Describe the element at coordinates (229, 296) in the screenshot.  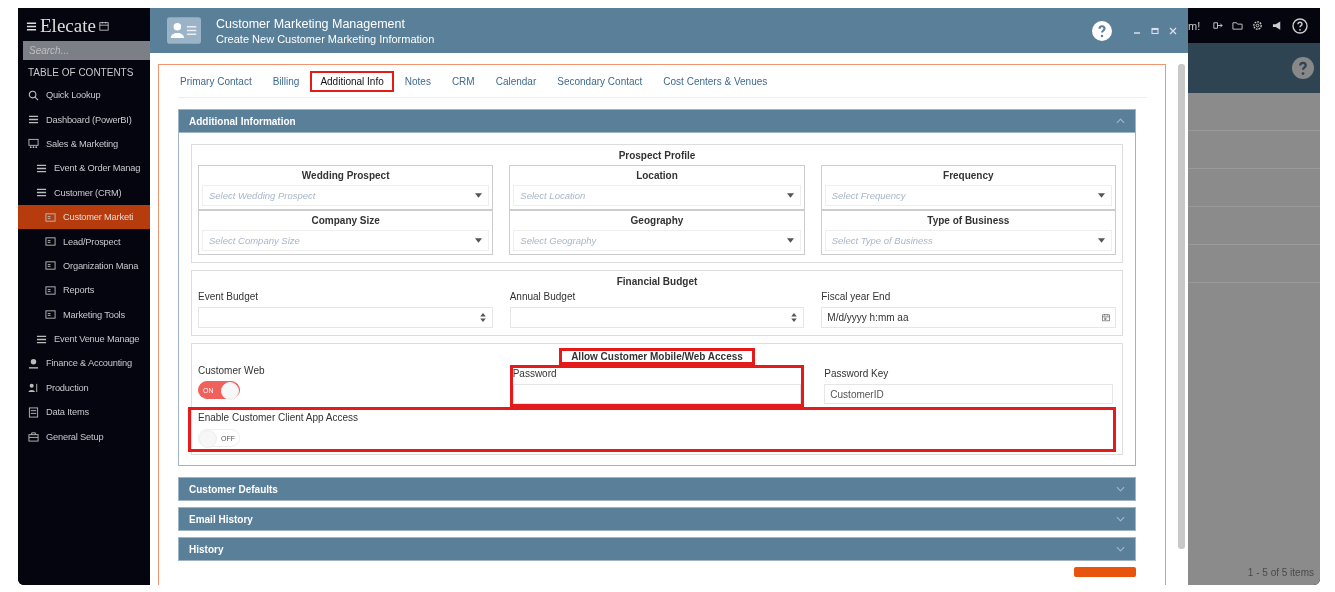
I see `field-label: Event Budget` at that location.